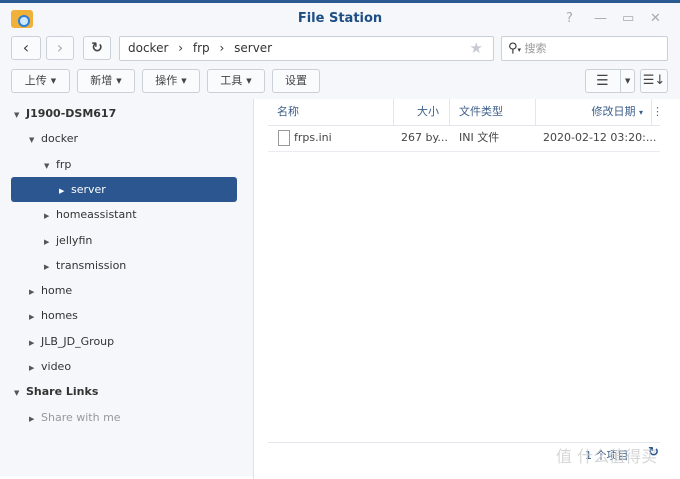  What do you see at coordinates (97, 48) in the screenshot?
I see `refresh-button: ↻` at bounding box center [97, 48].